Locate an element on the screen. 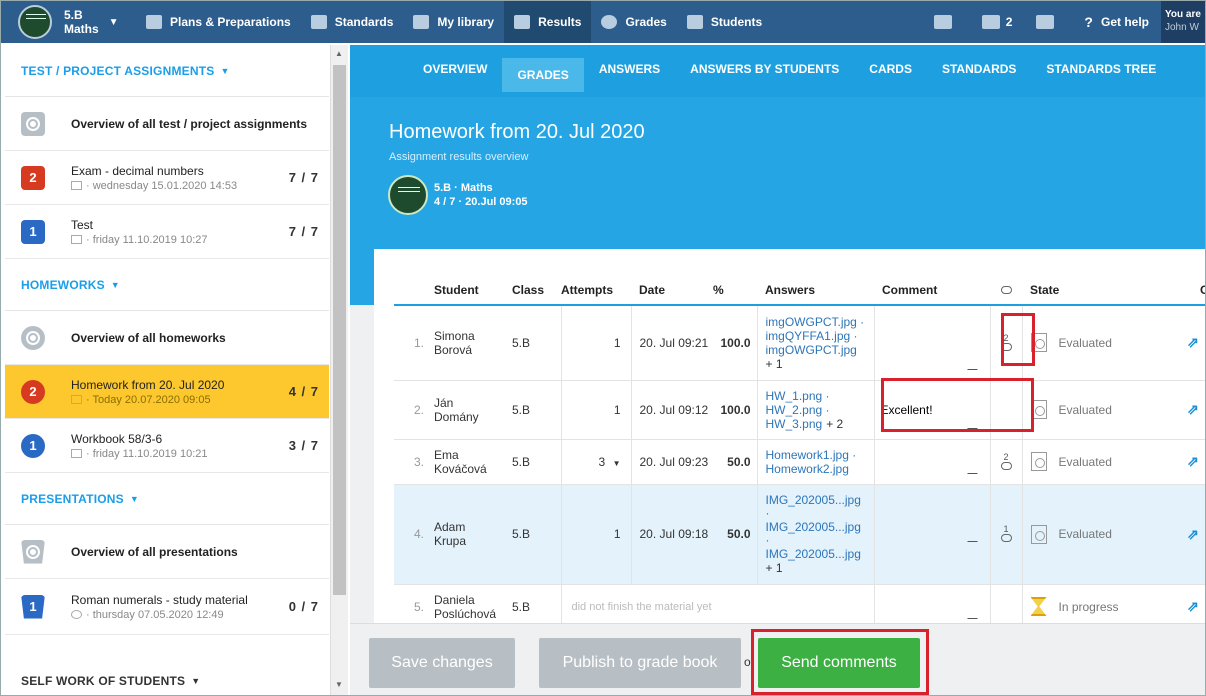  col-comment: Comment is located at coordinates (932, 290).